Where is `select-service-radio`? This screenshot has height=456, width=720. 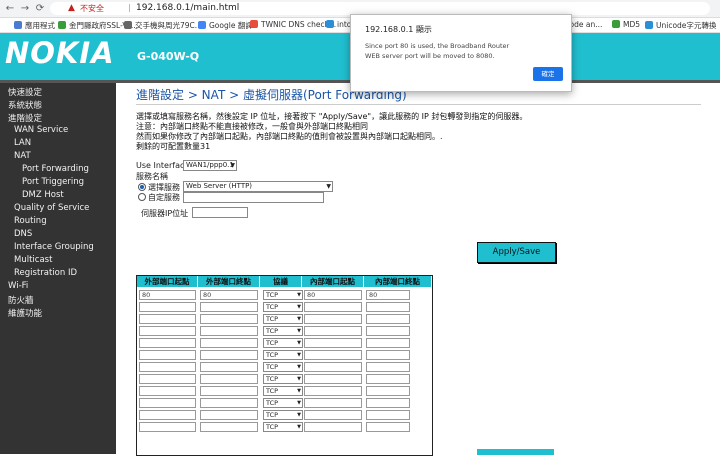 select-service-radio is located at coordinates (142, 187).